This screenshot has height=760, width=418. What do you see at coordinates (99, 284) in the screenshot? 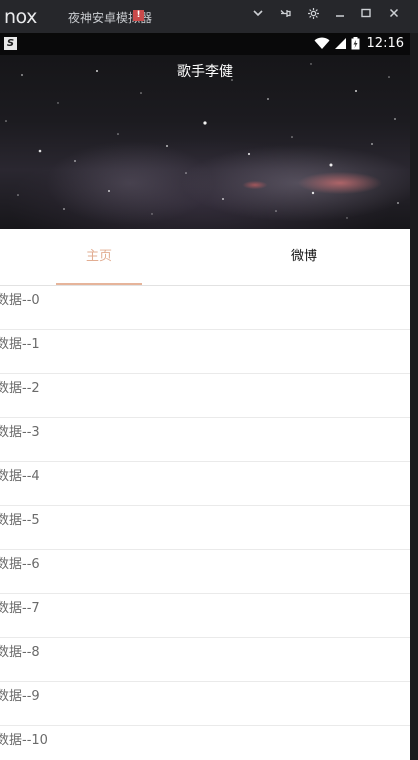
I see `tab-indicator` at bounding box center [99, 284].